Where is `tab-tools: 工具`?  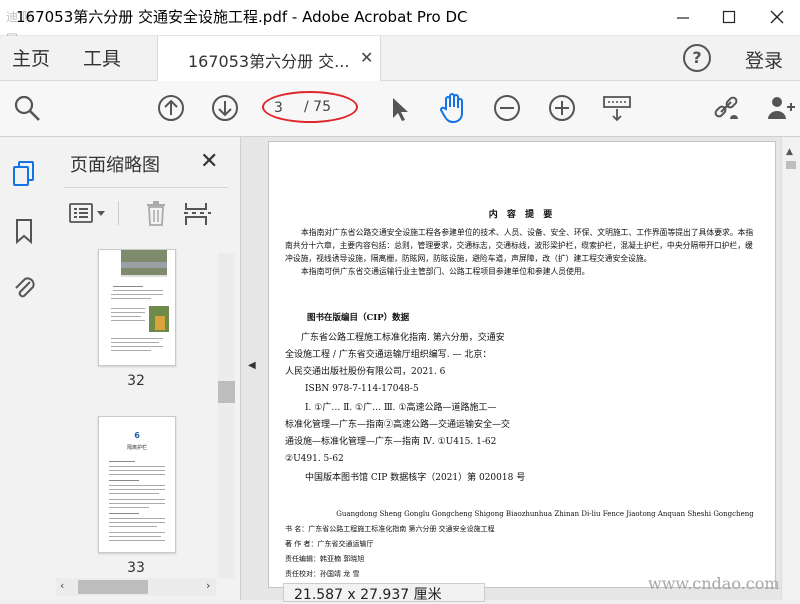
tab-tools: 工具 is located at coordinates (102, 57).